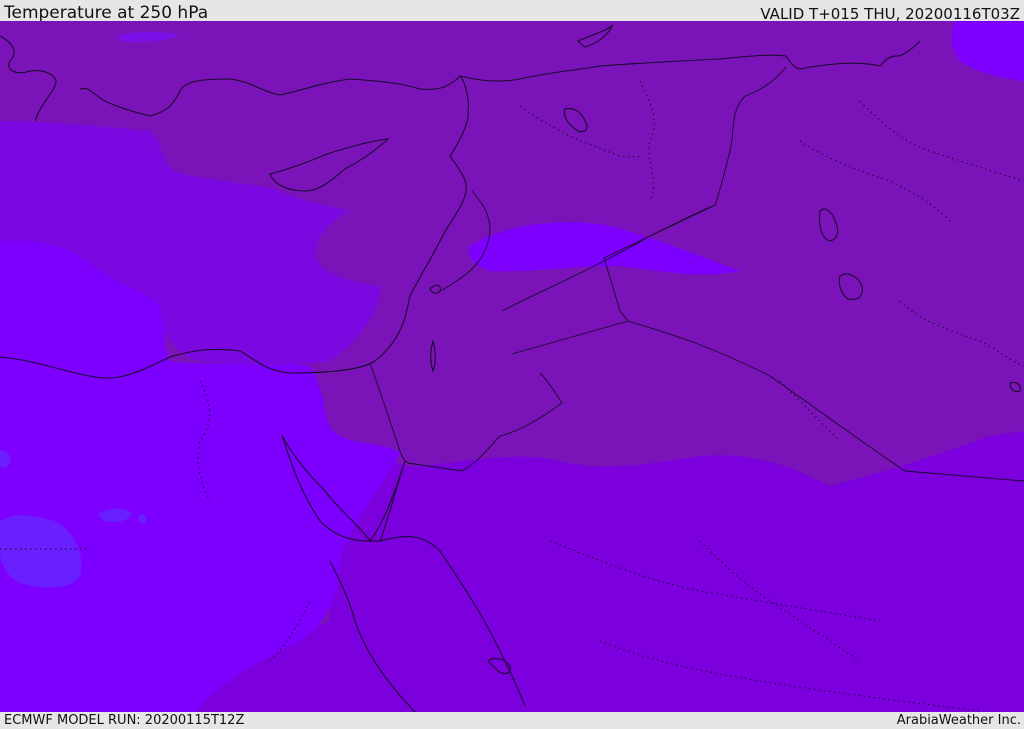 The image size is (1024, 729). I want to click on credit-label: ArabiaWeather Inc., so click(958, 720).